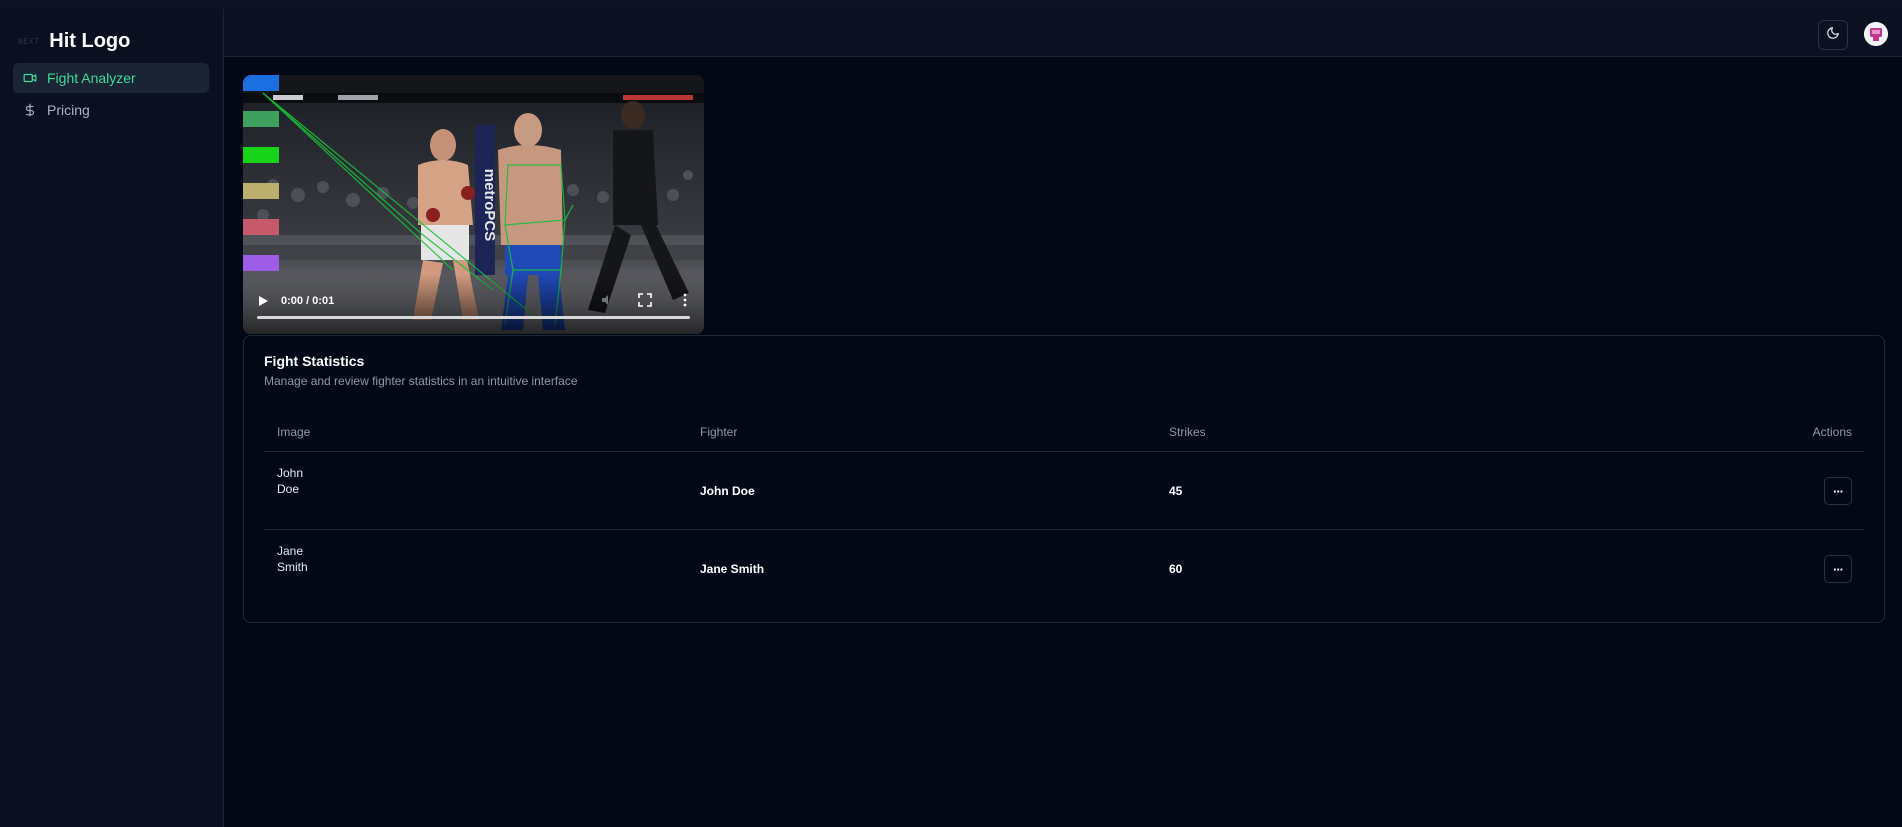 The width and height of the screenshot is (1902, 827). I want to click on card-title: Fight Statistics, so click(314, 361).